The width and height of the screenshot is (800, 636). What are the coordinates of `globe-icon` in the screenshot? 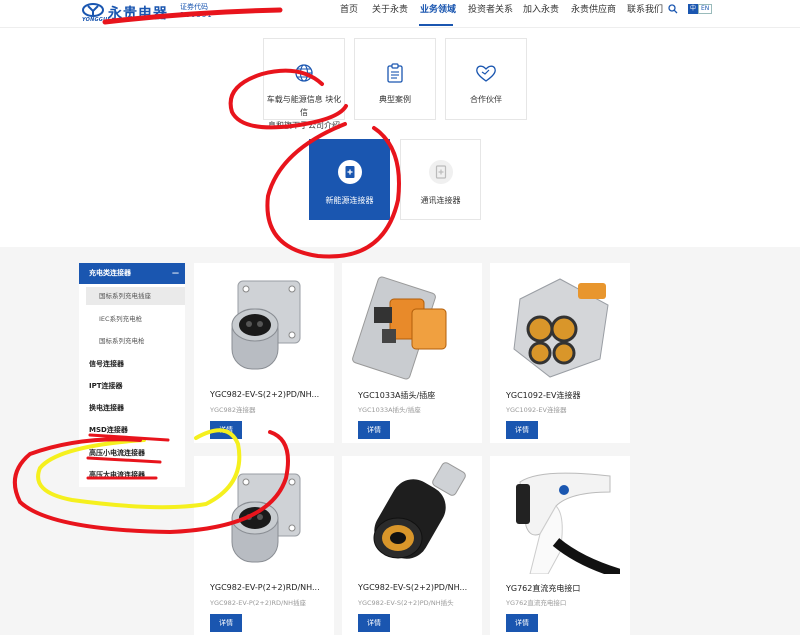 It's located at (304, 73).